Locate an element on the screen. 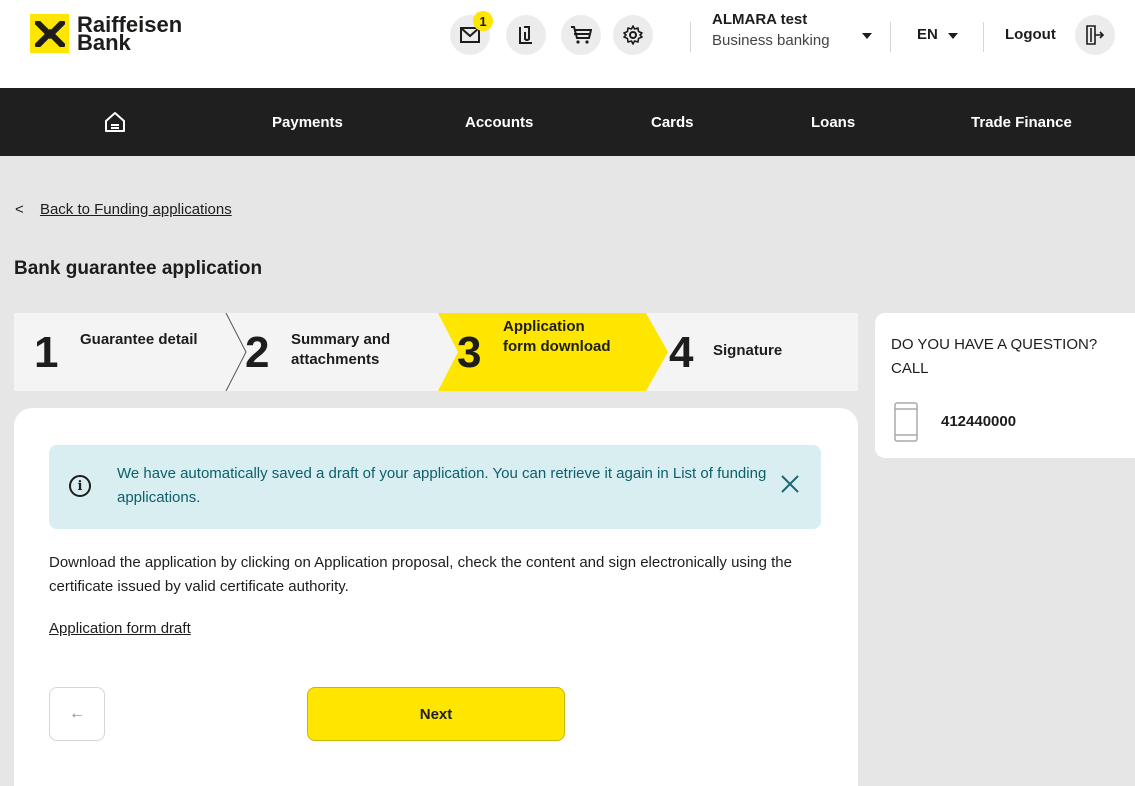 The image size is (1135, 786). settings-button is located at coordinates (633, 35).